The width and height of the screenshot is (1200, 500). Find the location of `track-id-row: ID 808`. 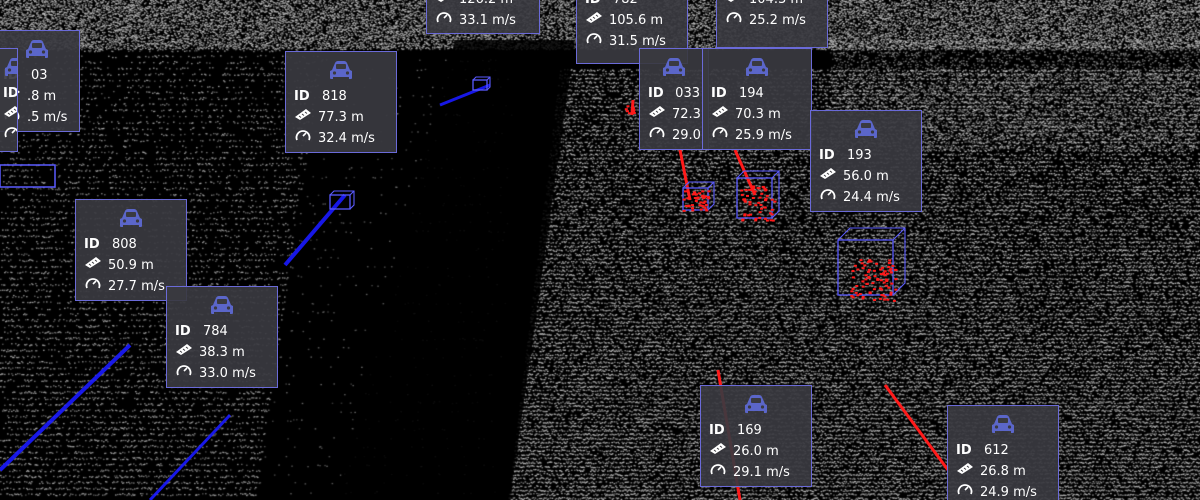

track-id-row: ID 808 is located at coordinates (131, 244).